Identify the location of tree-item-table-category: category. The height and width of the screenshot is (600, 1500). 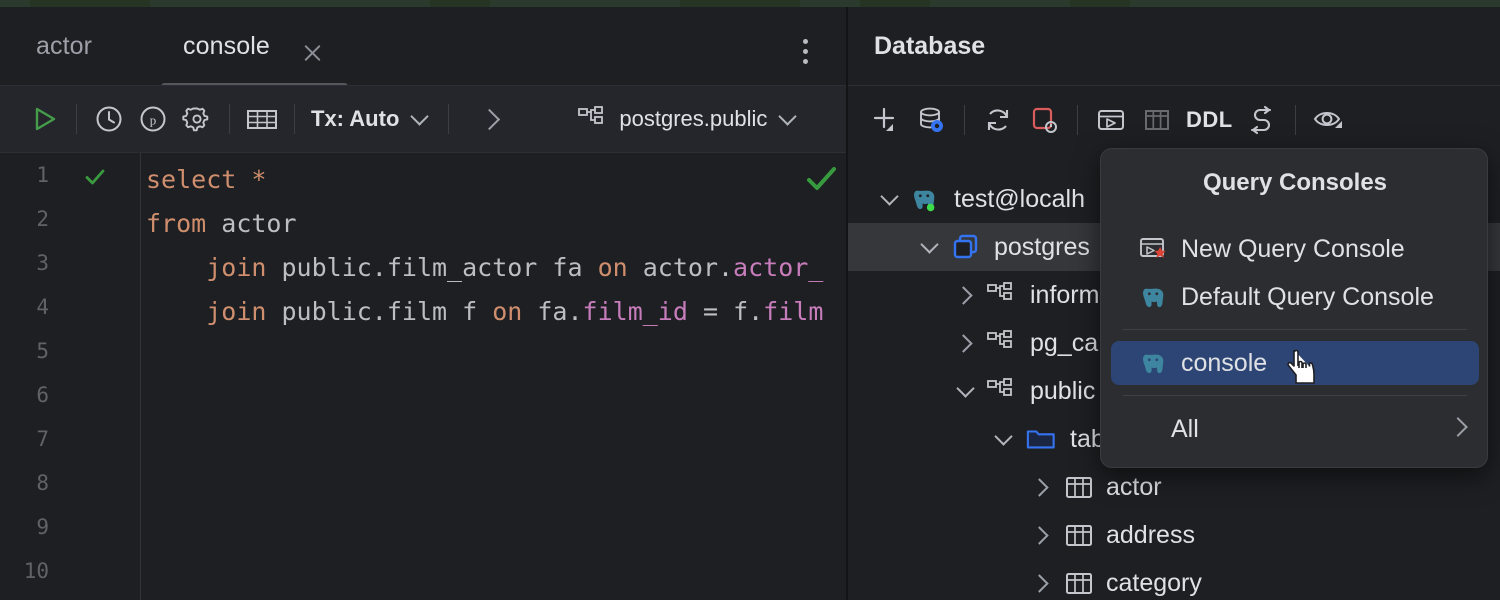
(1174, 579).